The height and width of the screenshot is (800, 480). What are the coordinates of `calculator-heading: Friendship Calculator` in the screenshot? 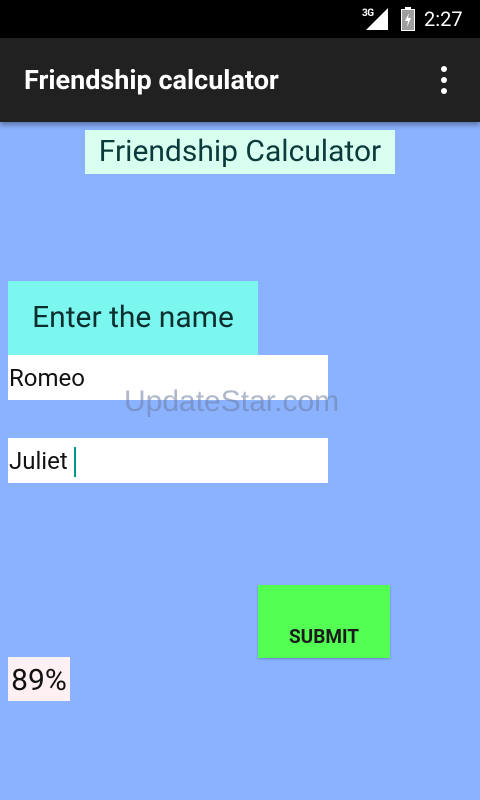 It's located at (240, 152).